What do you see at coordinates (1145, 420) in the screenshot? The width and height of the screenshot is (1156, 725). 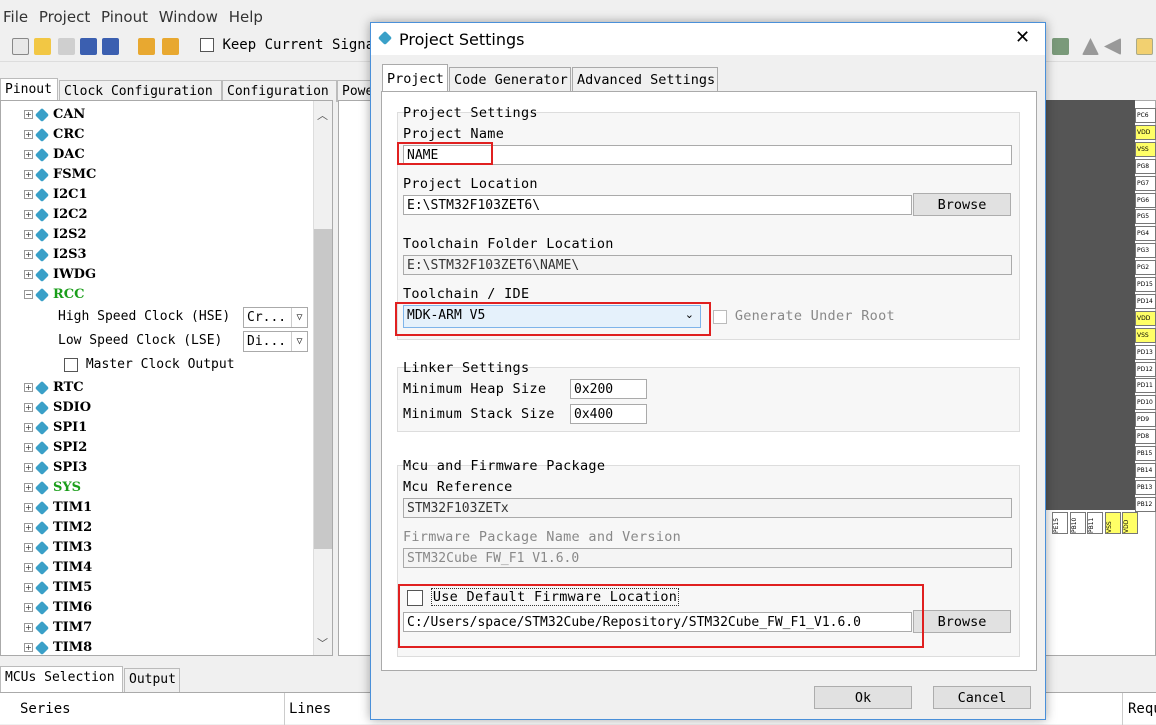 I see `pin-pd9: PD9` at bounding box center [1145, 420].